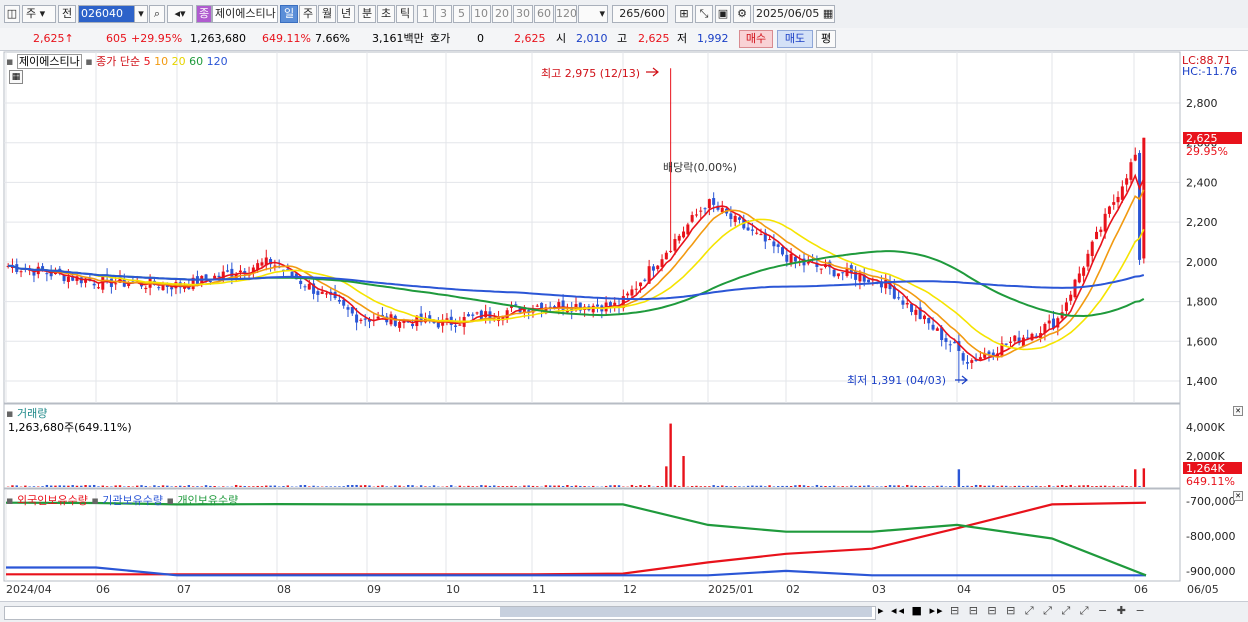  What do you see at coordinates (593, 14) in the screenshot?
I see `custom-interval-dropdown: ▾` at bounding box center [593, 14].